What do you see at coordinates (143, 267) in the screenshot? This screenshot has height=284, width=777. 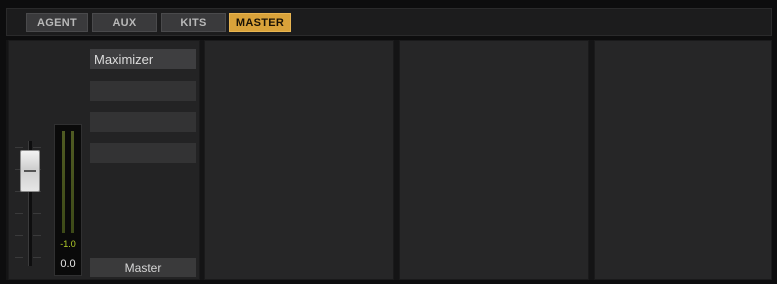 I see `channel-name: Master` at bounding box center [143, 267].